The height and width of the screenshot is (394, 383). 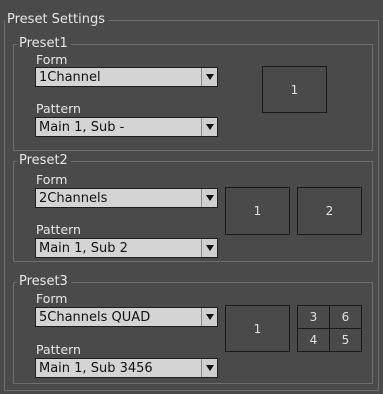 I want to click on preset3-form-label: Form, so click(x=52, y=298).